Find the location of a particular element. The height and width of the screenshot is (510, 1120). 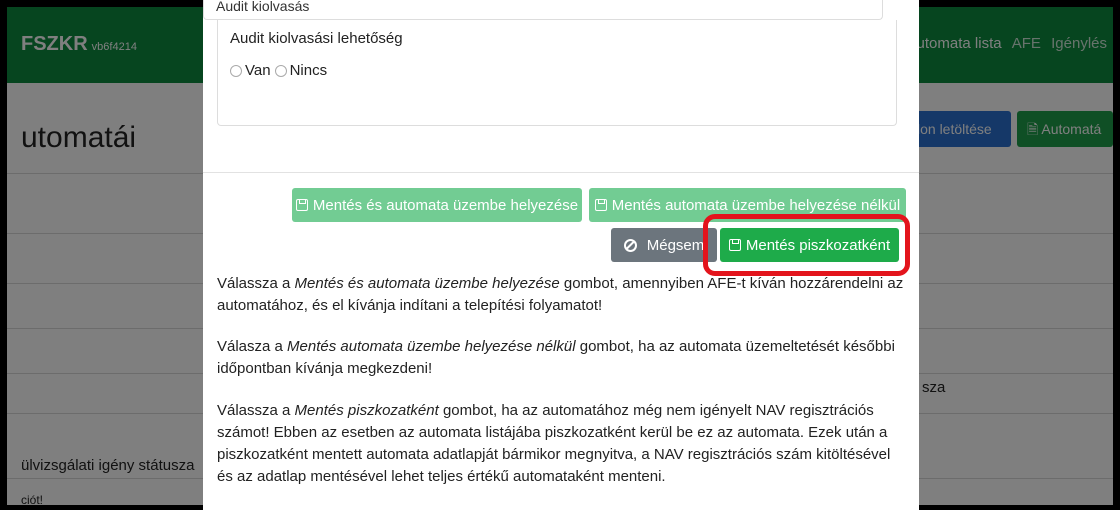

help-emphasis: Mentés és automata üzembe helyezése is located at coordinates (427, 283).